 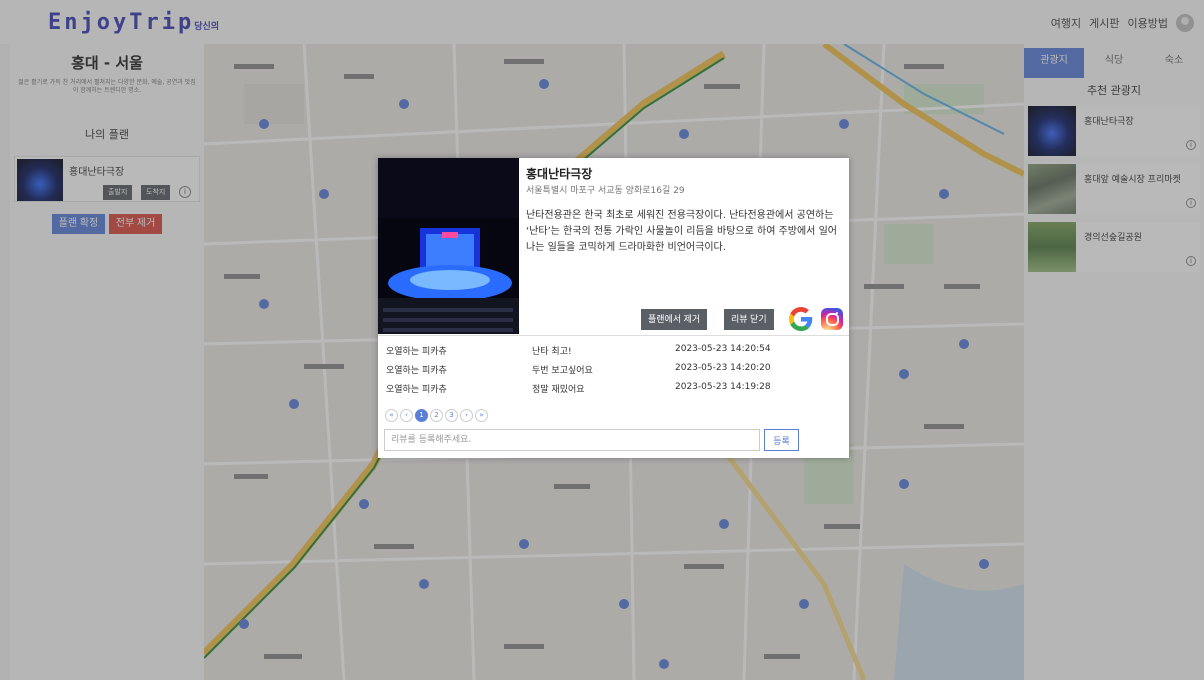 What do you see at coordinates (723, 349) in the screenshot?
I see `review-date: 2023-05-23 14:20:54` at bounding box center [723, 349].